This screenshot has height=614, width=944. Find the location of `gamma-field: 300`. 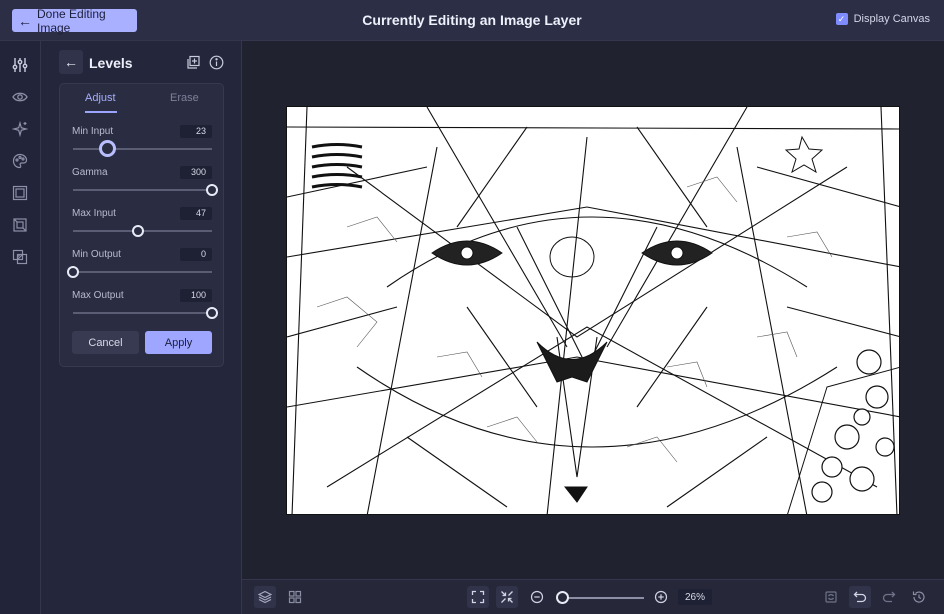

gamma-field: 300 is located at coordinates (196, 172).